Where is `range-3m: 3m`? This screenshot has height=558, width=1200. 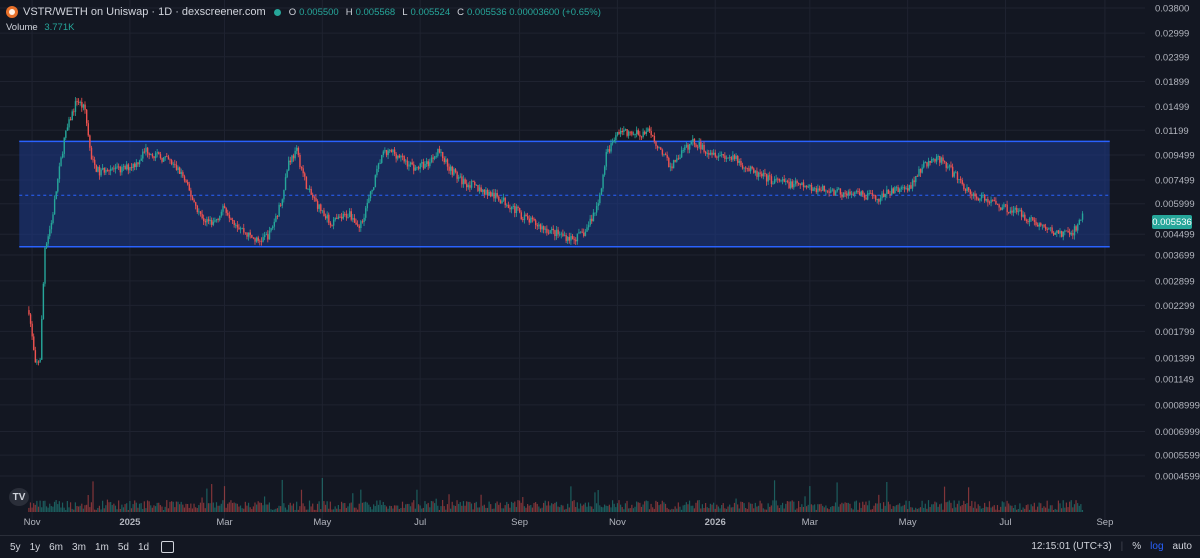
range-3m: 3m is located at coordinates (79, 547).